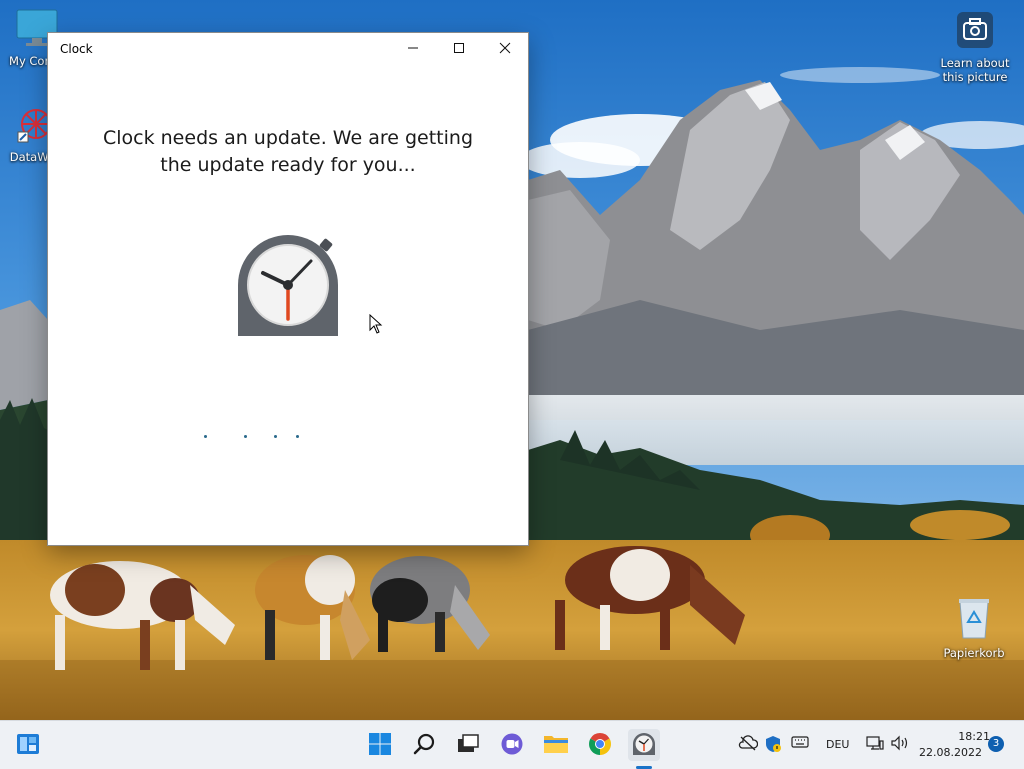 The image size is (1024, 769). I want to click on mouse-pointer-icon, so click(376, 325).